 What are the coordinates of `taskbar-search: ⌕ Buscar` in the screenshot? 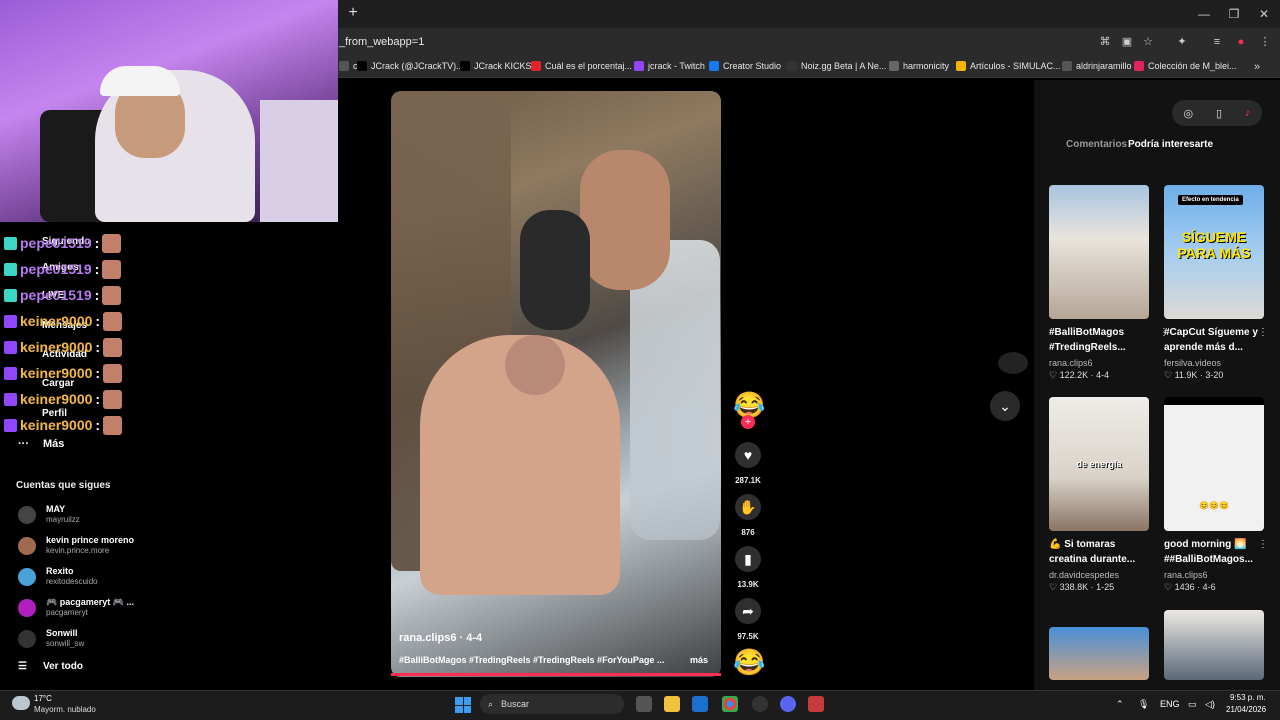 It's located at (552, 704).